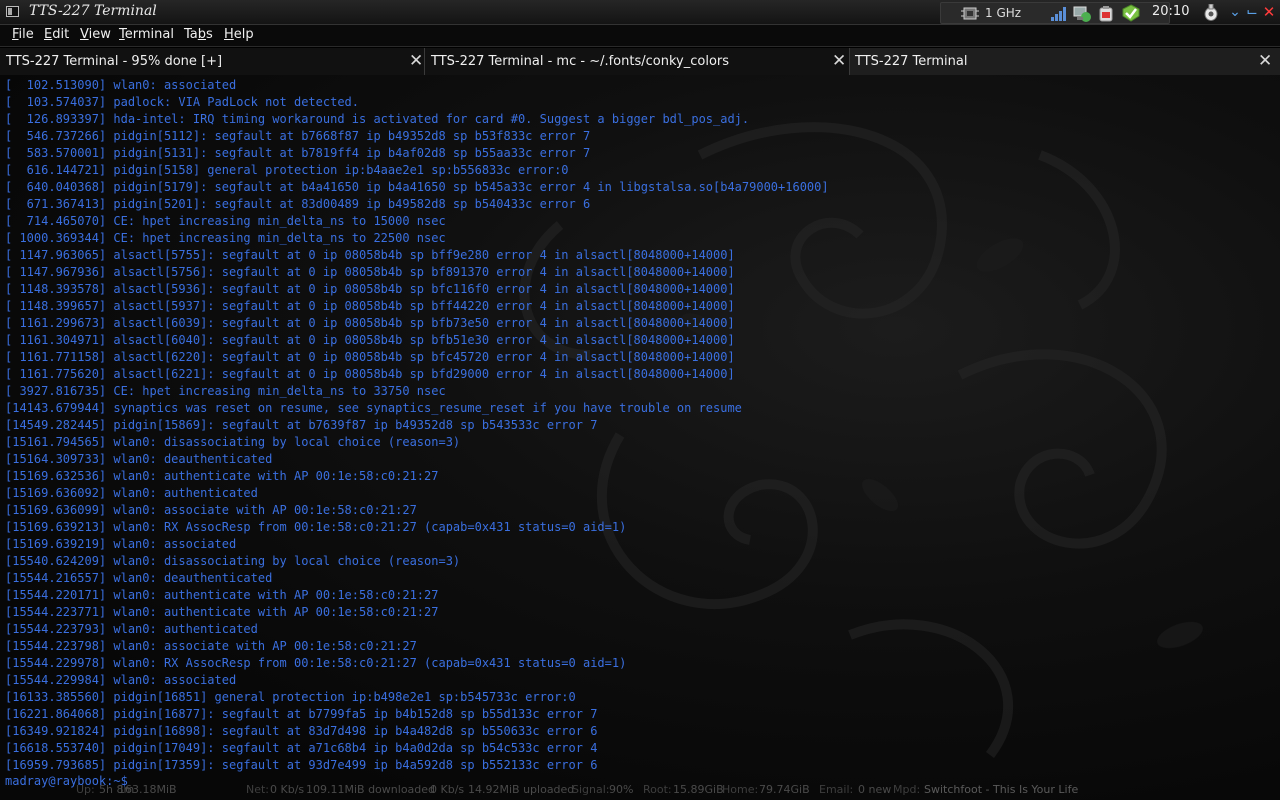 The width and height of the screenshot is (1280, 800). Describe the element at coordinates (1059, 14) in the screenshot. I see `signal-strength-icon` at that location.